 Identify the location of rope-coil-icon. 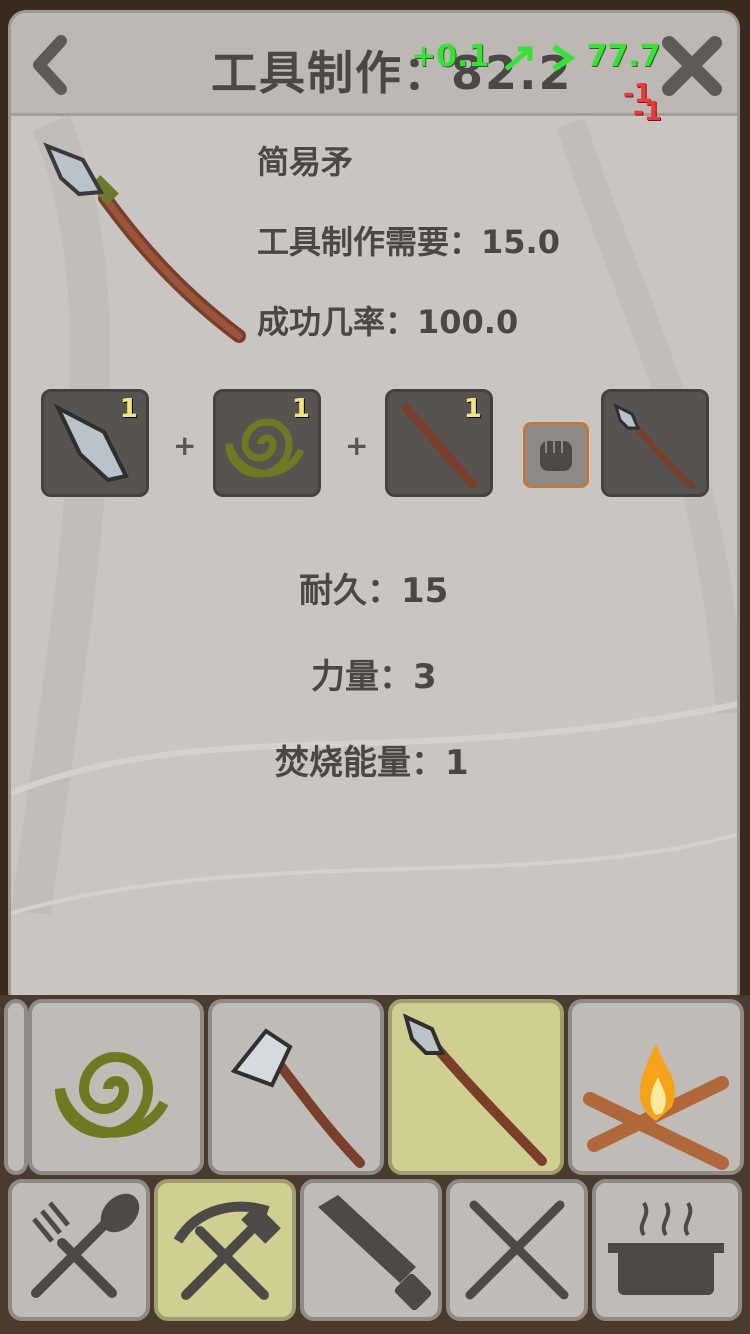
(112, 1095).